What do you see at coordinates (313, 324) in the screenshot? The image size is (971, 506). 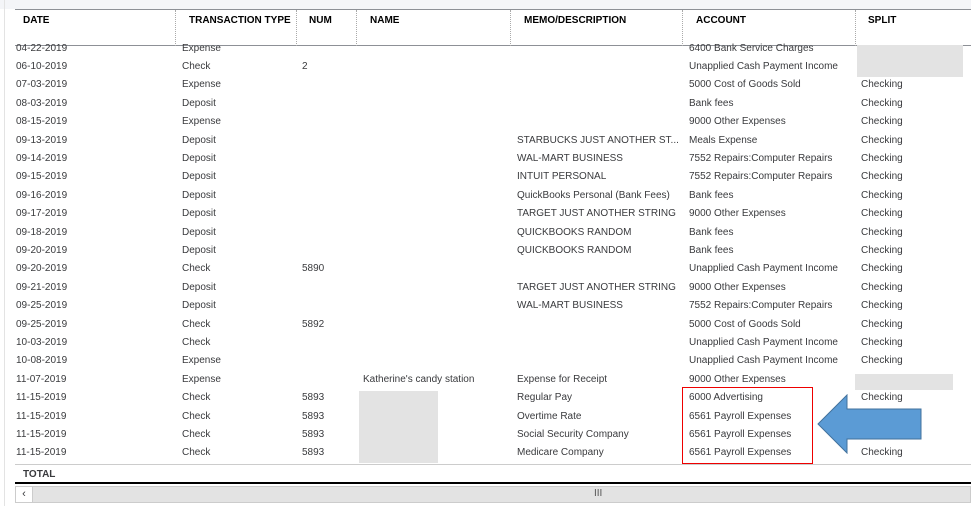 I see `cell-num: 5892` at bounding box center [313, 324].